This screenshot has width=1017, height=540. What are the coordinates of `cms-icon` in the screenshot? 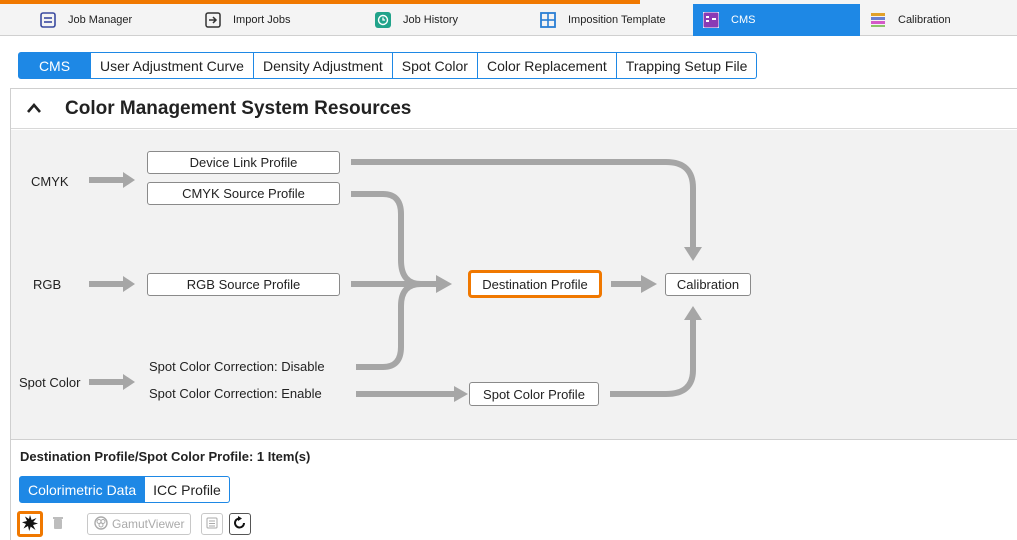 It's located at (711, 20).